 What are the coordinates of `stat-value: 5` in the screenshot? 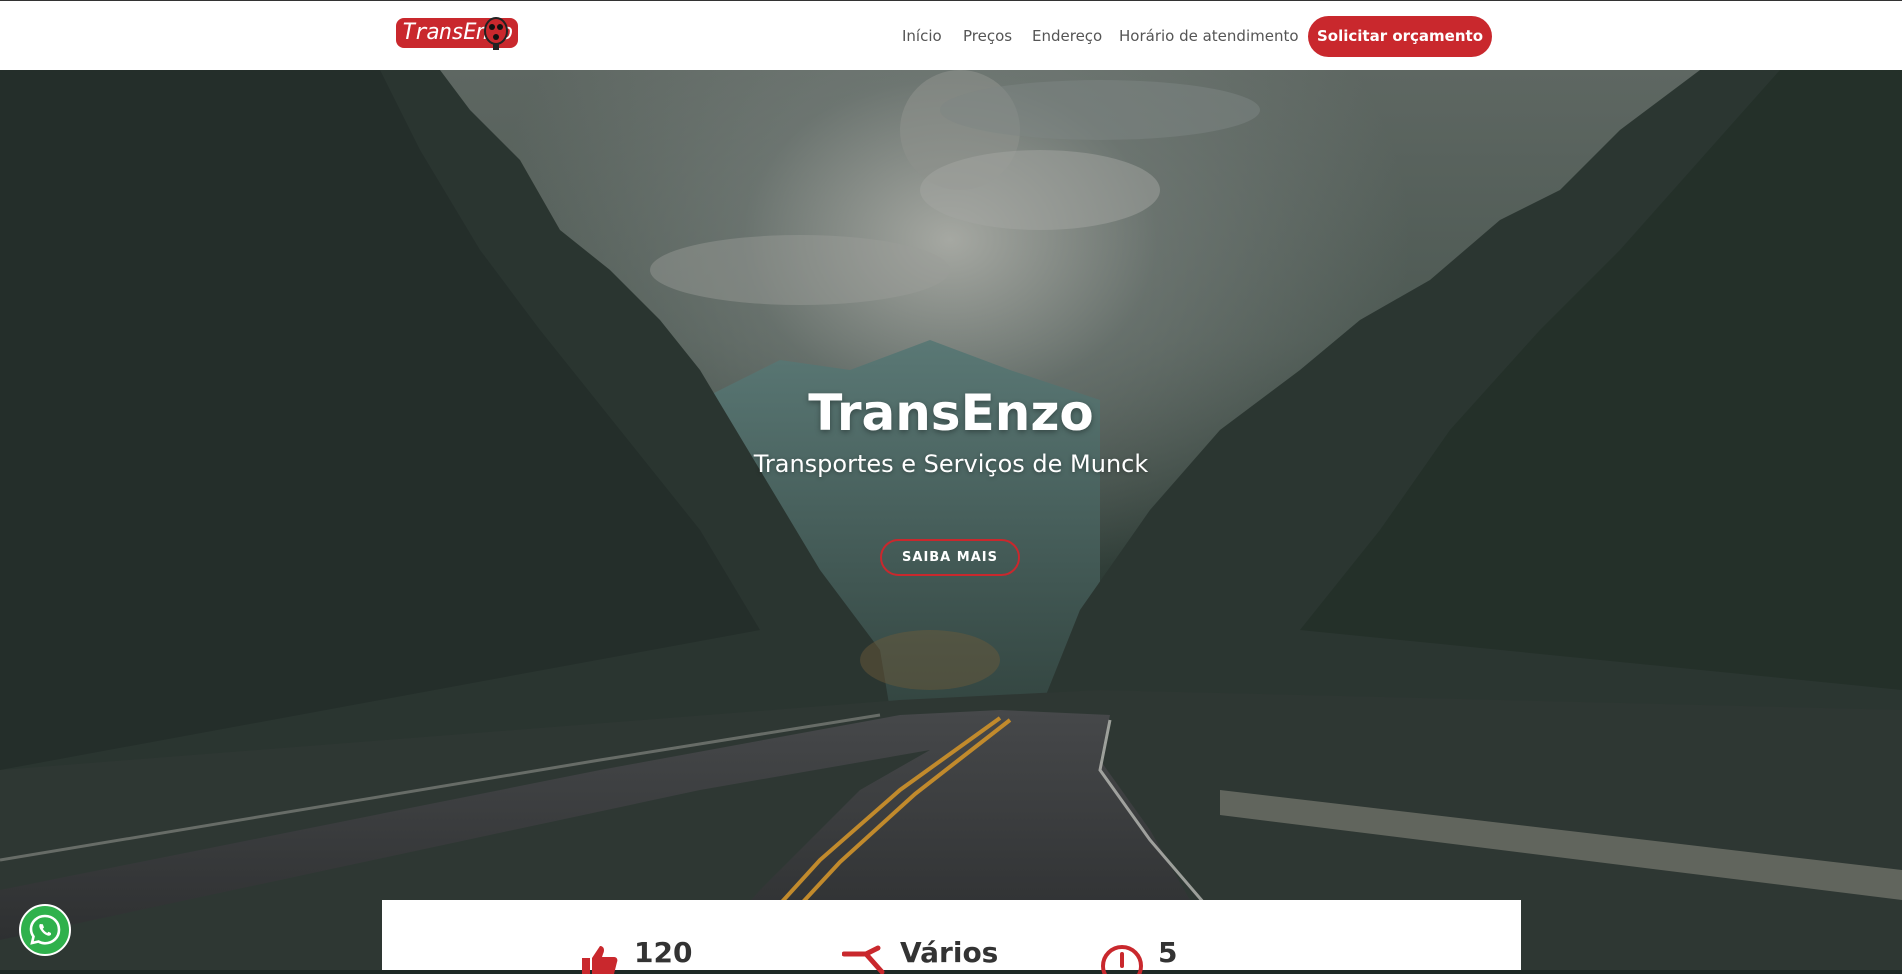 It's located at (1168, 952).